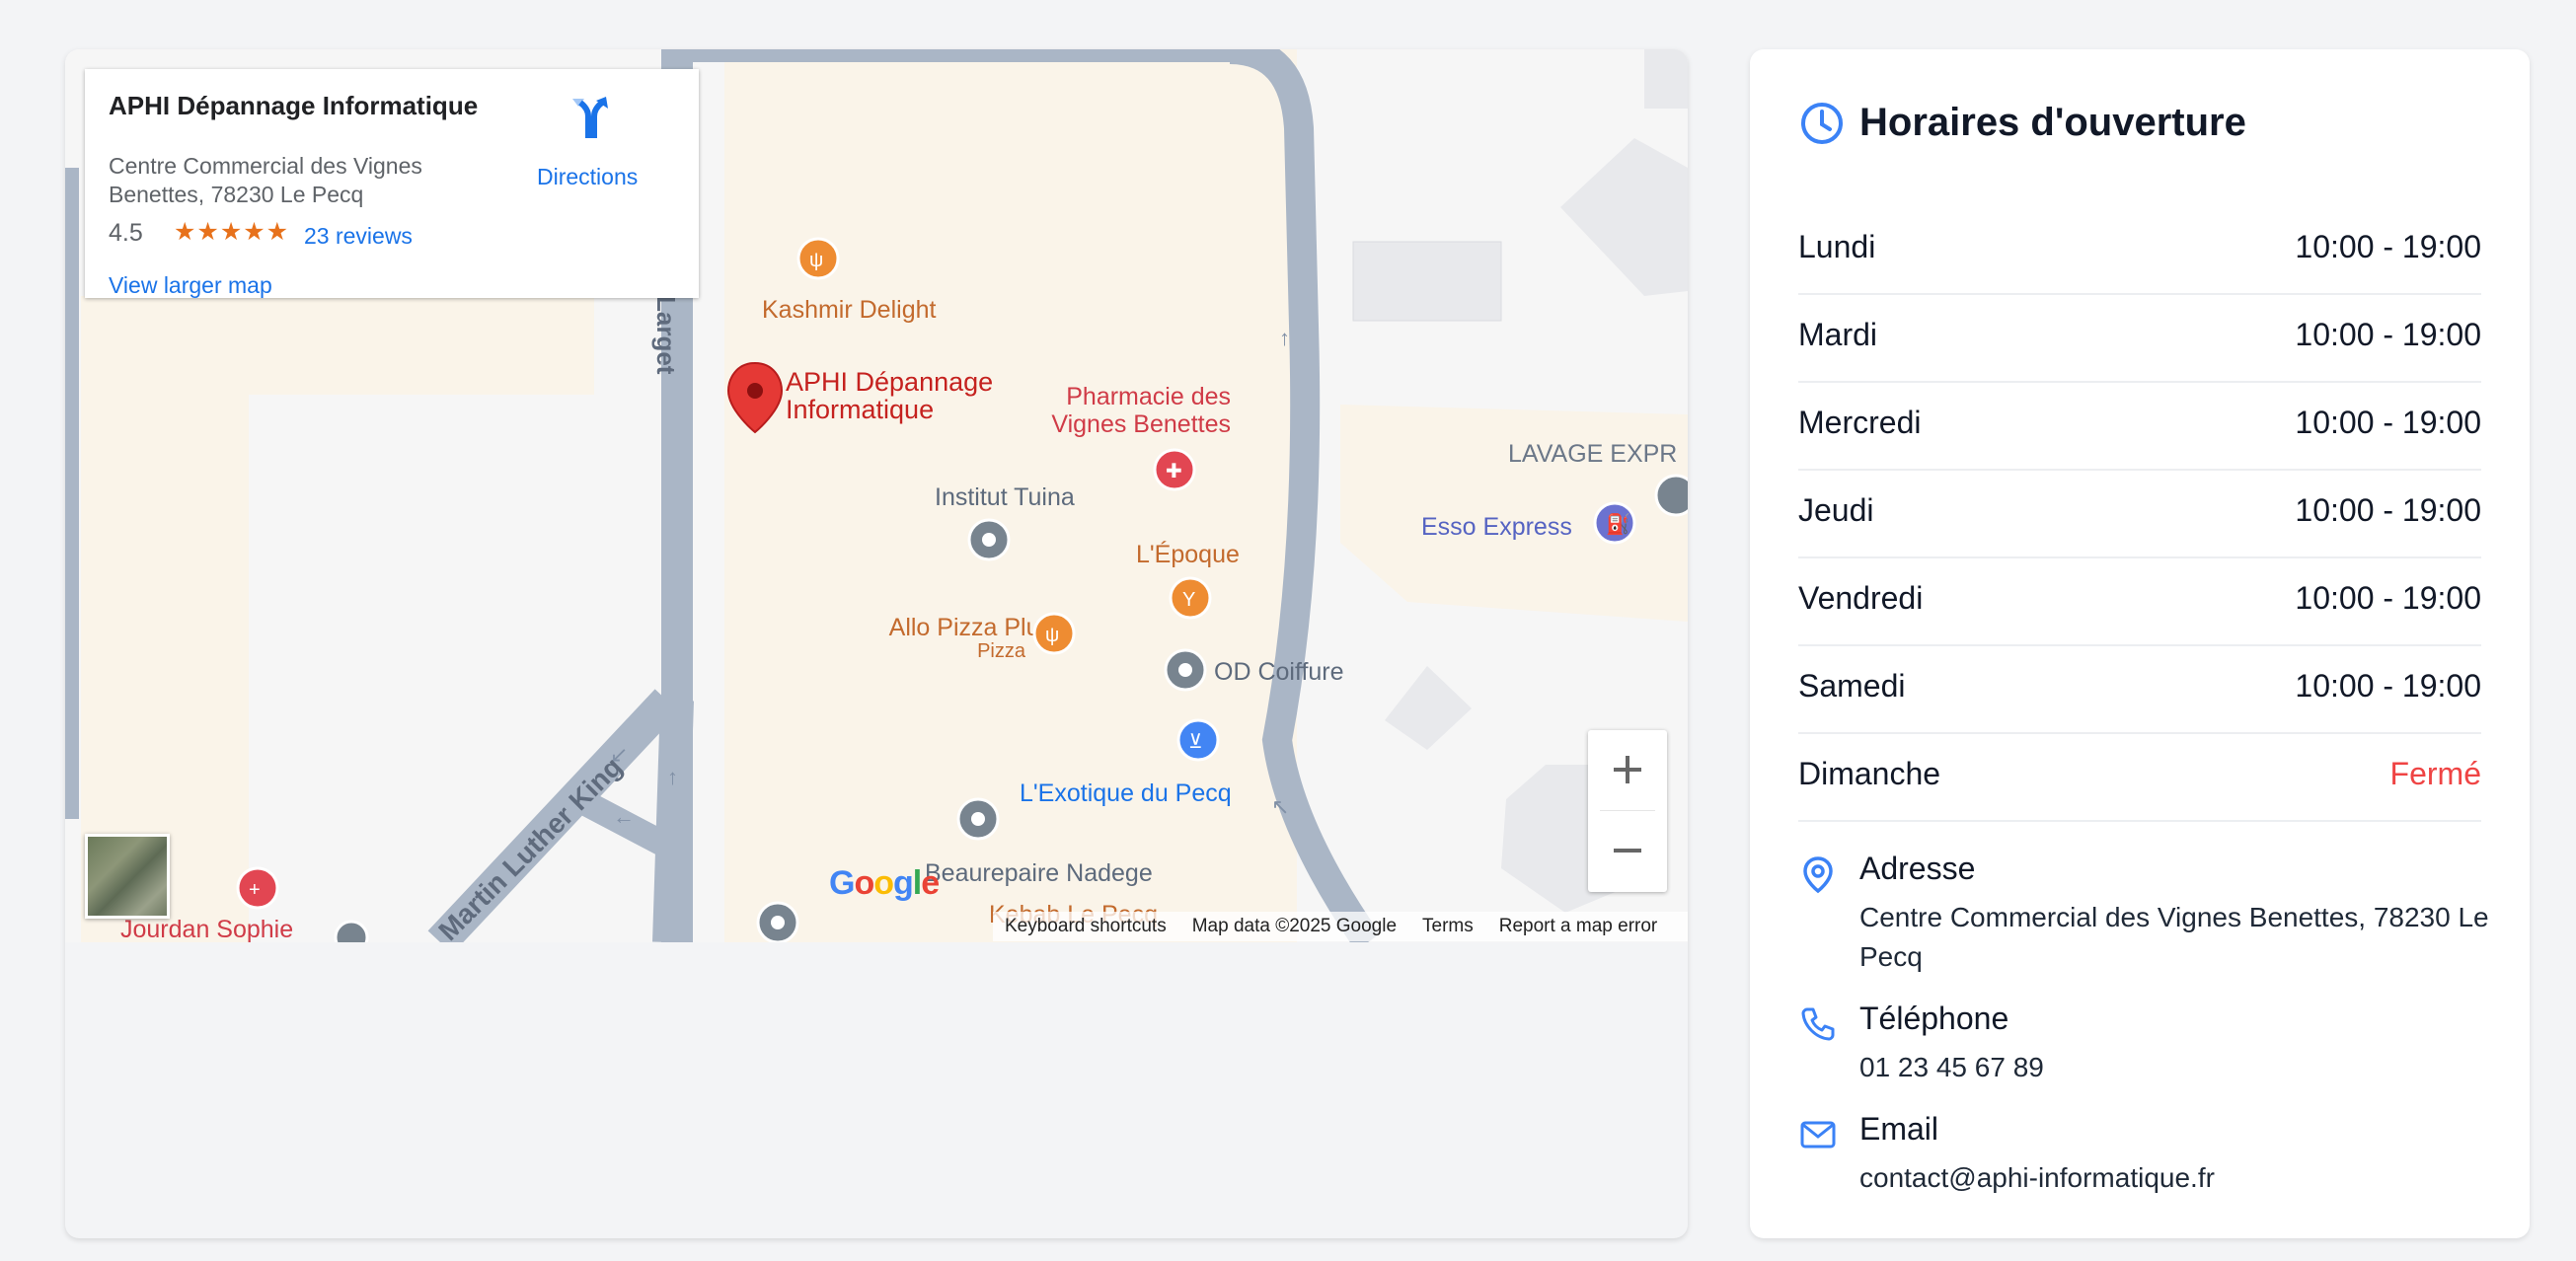 The image size is (2576, 1261). I want to click on poi-od-coiffure: OD Coiffure, so click(1279, 672).